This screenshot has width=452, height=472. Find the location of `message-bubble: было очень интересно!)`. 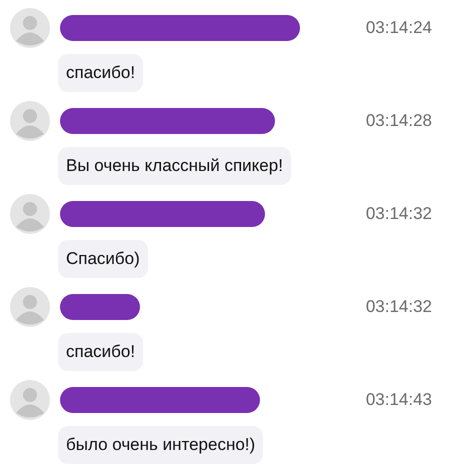

message-bubble: было очень интересно!) is located at coordinates (161, 445).